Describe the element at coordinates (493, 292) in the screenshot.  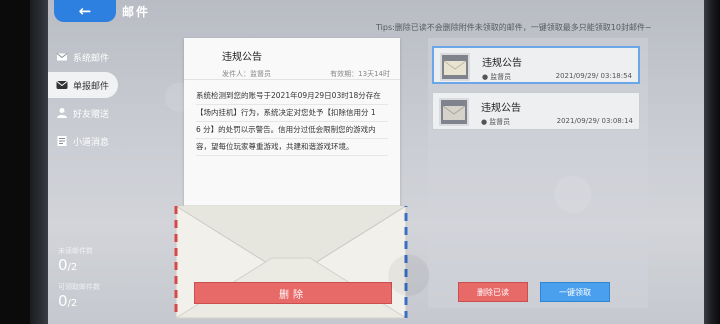
I see `delete-read-button: 删除已读` at that location.